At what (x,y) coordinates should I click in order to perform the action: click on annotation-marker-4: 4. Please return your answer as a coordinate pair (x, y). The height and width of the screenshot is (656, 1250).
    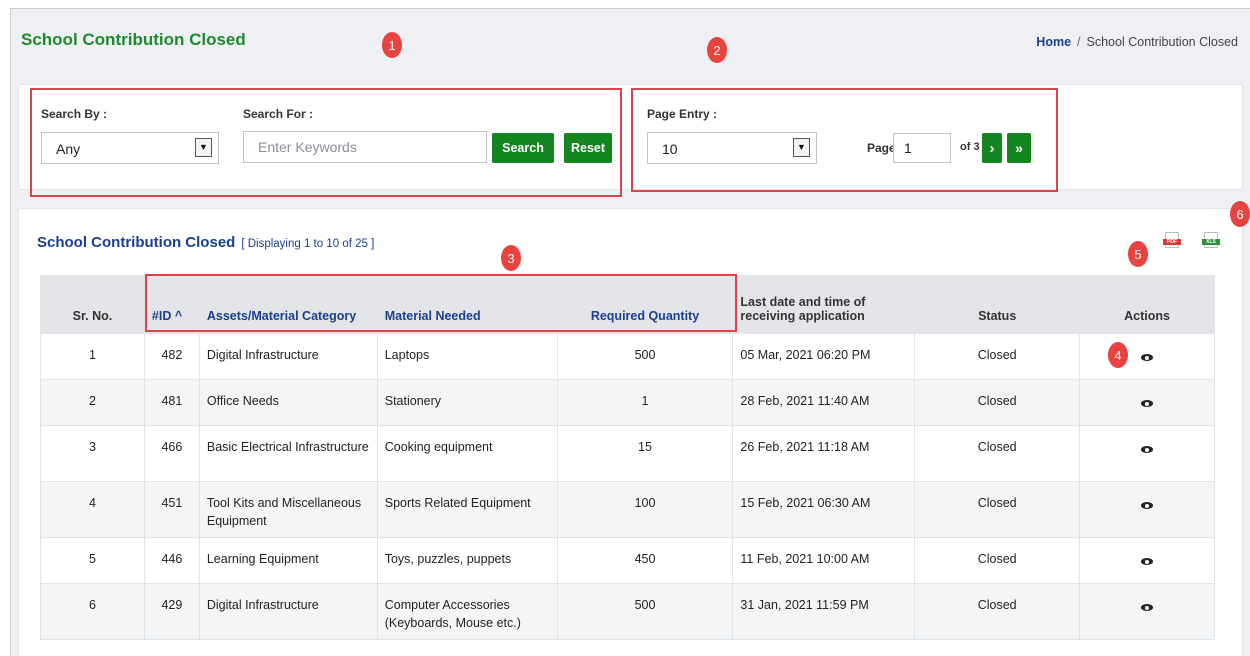
    Looking at the image, I should click on (1118, 355).